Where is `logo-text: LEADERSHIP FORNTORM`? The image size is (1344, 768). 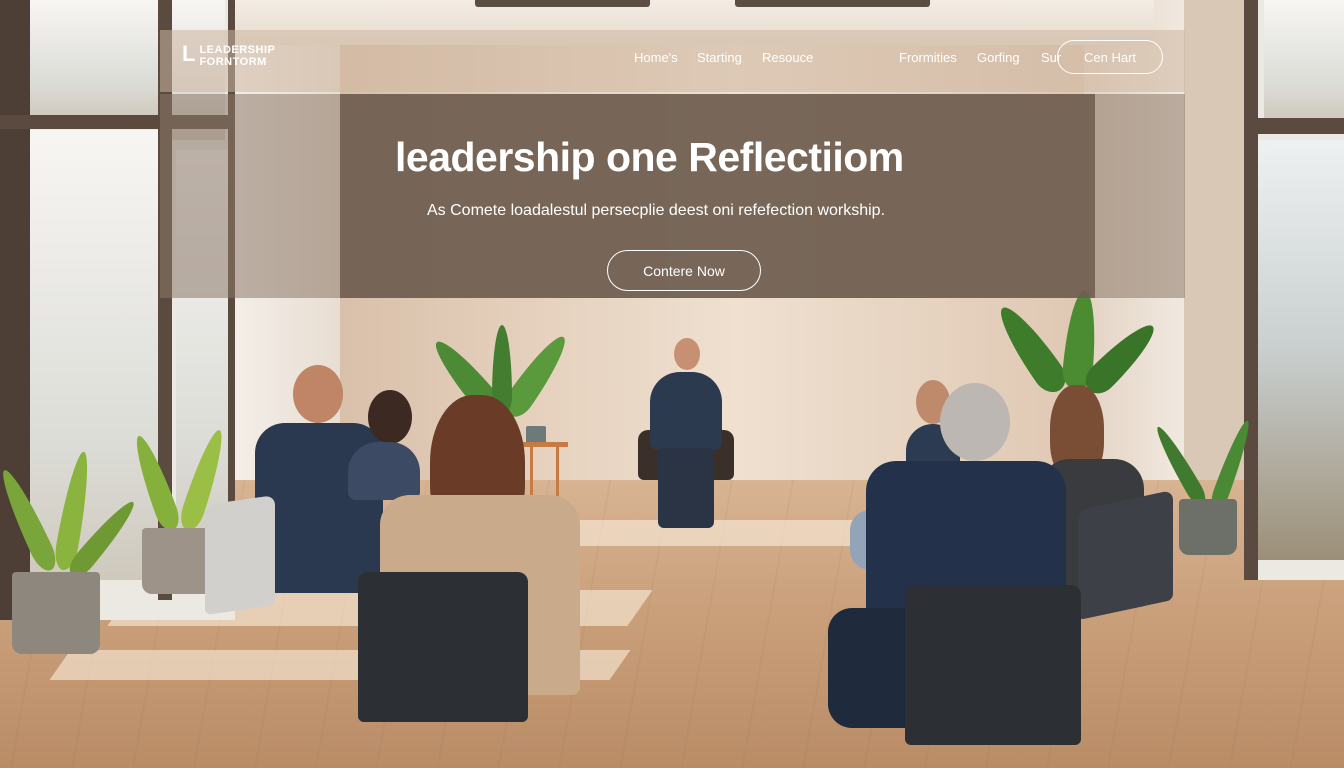 logo-text: LEADERSHIP FORNTORM is located at coordinates (237, 56).